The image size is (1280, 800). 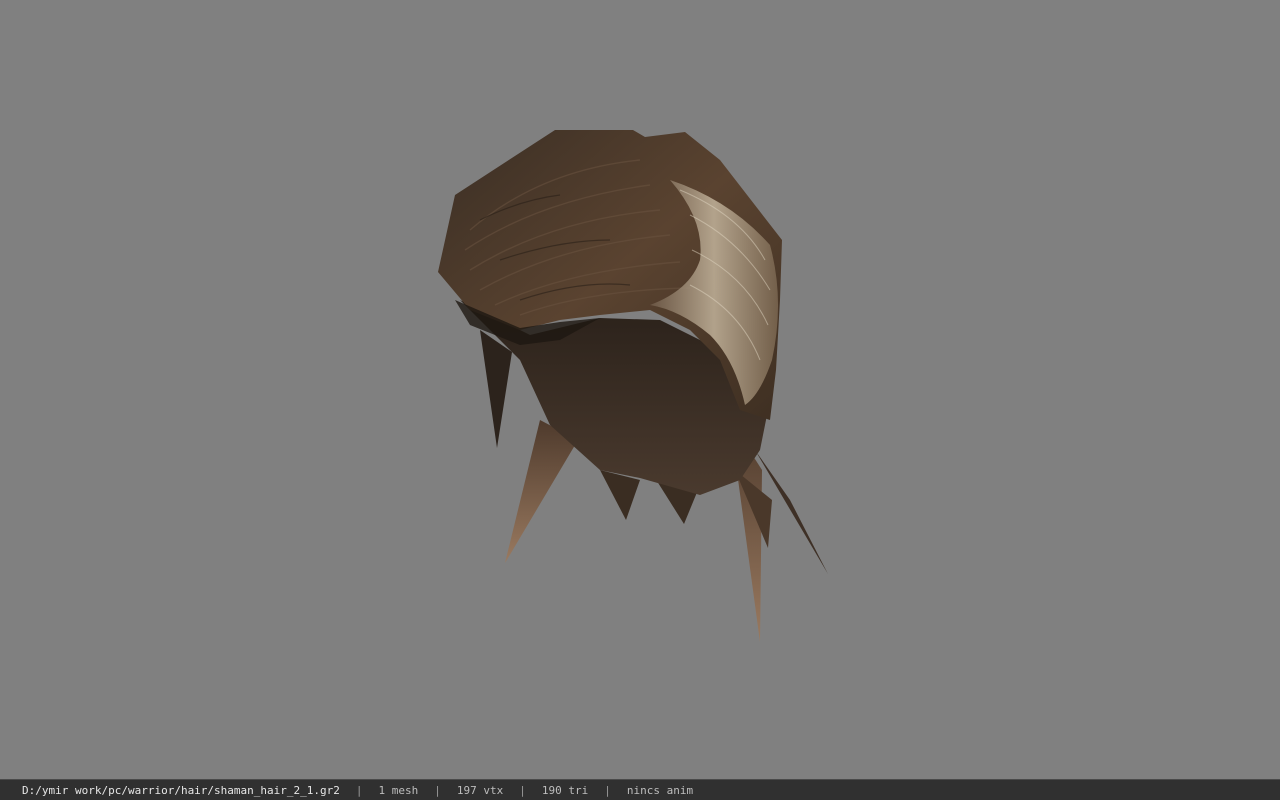 I want to click on triangle-count: 190 tri, so click(x=565, y=790).